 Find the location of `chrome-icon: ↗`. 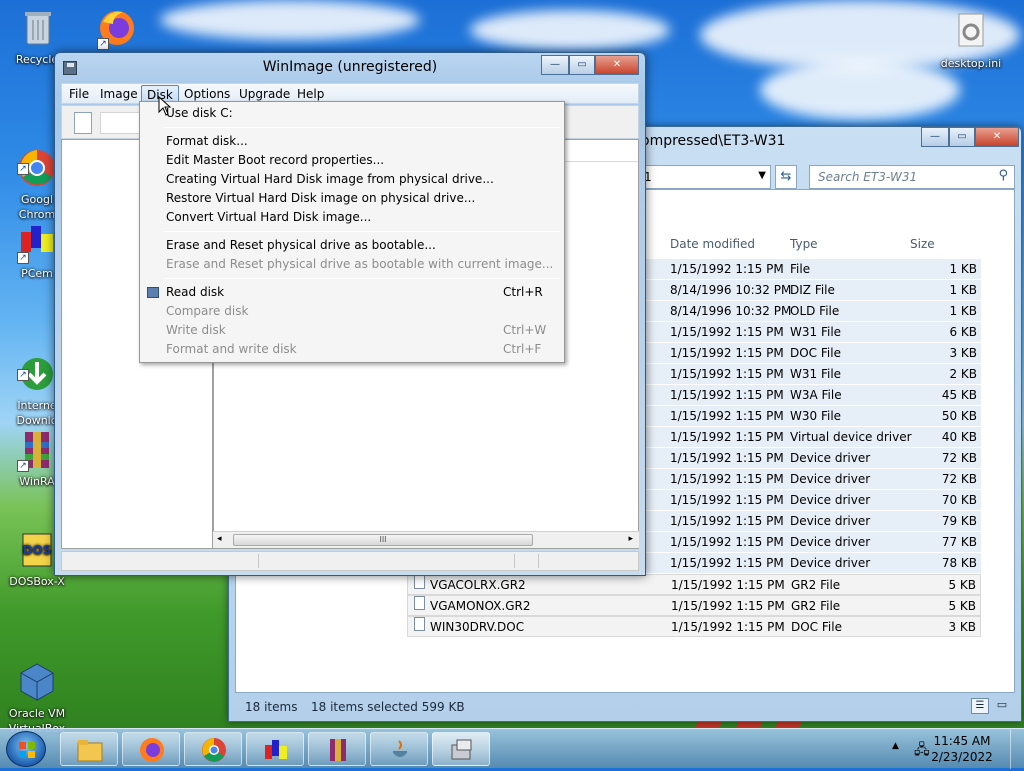

chrome-icon: ↗ is located at coordinates (37, 158).